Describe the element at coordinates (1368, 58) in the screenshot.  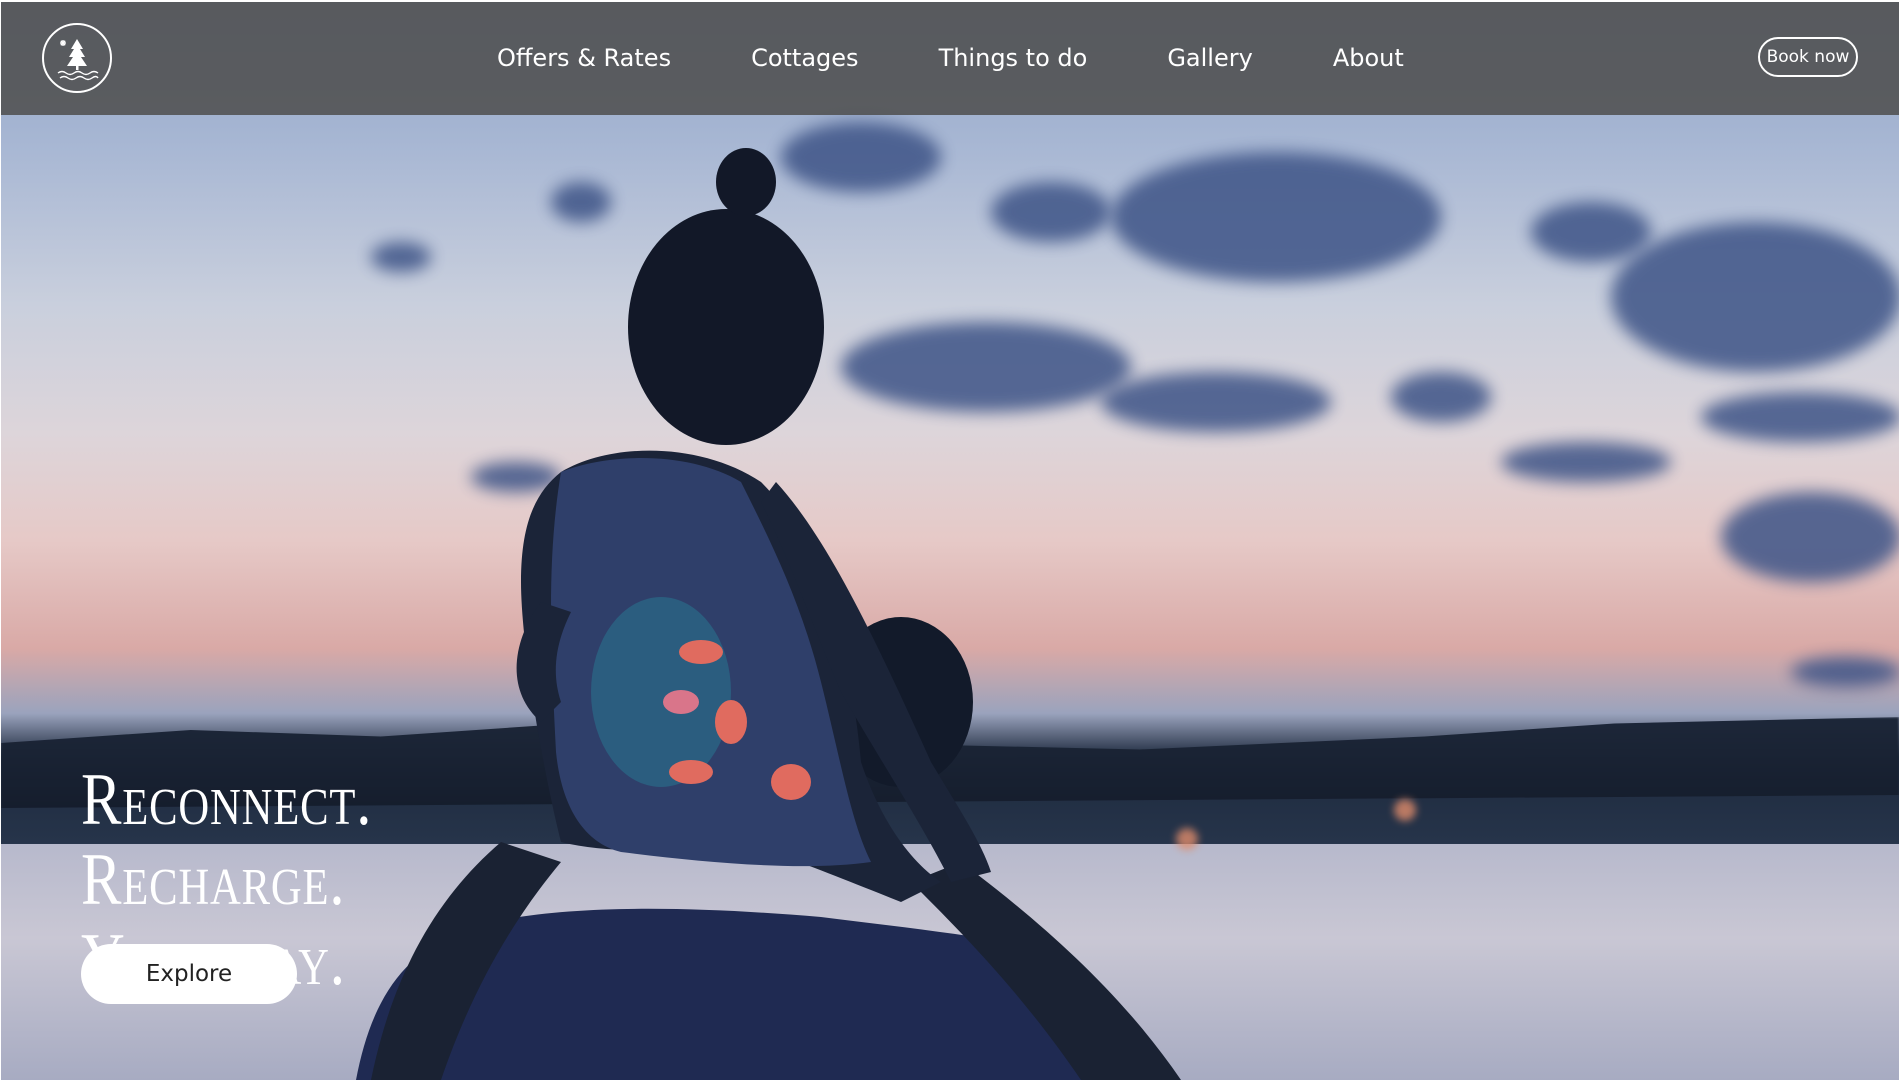
I see `nav-link-about: About` at that location.